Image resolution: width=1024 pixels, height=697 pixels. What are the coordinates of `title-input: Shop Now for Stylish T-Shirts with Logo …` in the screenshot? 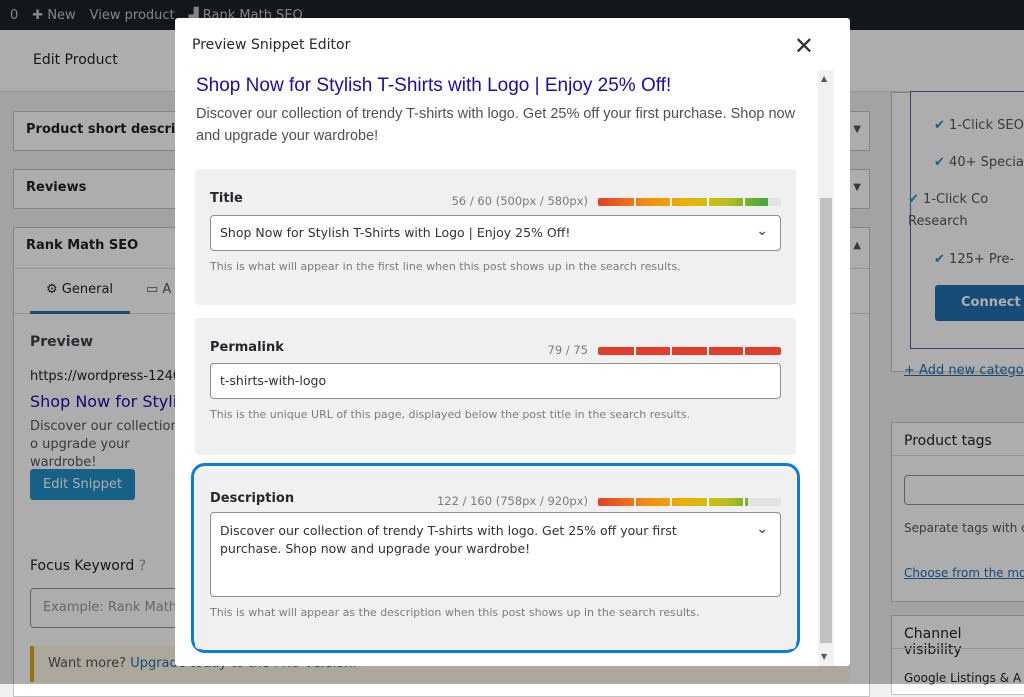 It's located at (495, 233).